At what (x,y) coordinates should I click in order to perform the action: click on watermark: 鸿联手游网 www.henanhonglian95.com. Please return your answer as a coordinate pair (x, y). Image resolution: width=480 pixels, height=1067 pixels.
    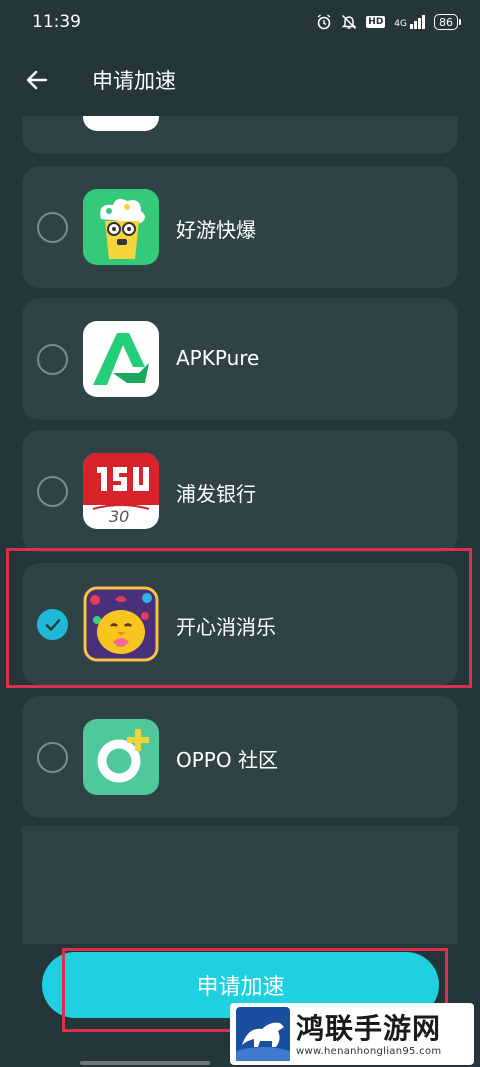
    Looking at the image, I should click on (352, 1034).